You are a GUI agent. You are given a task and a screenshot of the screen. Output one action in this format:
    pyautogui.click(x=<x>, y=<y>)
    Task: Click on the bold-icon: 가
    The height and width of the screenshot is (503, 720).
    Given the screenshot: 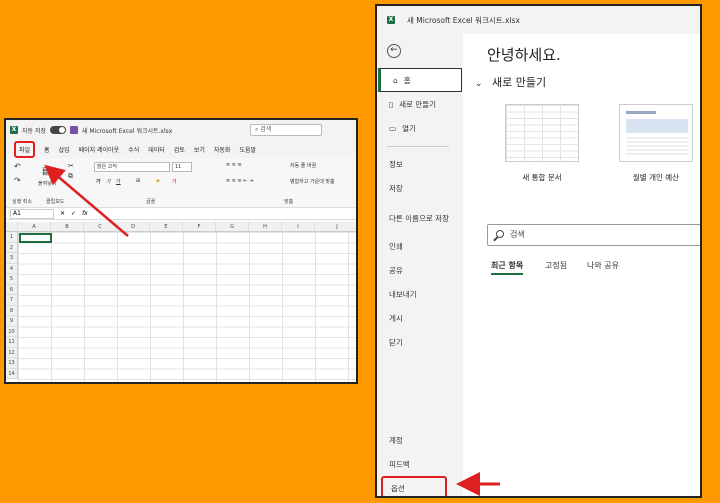 What is the action you would take?
    pyautogui.click(x=98, y=181)
    